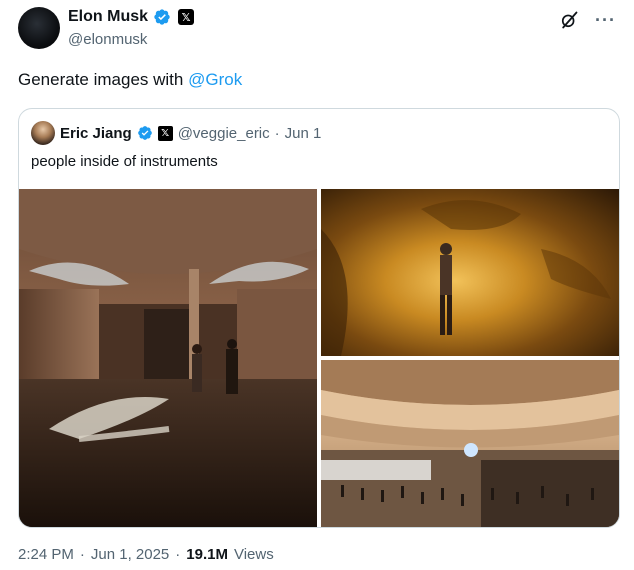 The width and height of the screenshot is (634, 570). What do you see at coordinates (39, 28) in the screenshot?
I see `avatar` at bounding box center [39, 28].